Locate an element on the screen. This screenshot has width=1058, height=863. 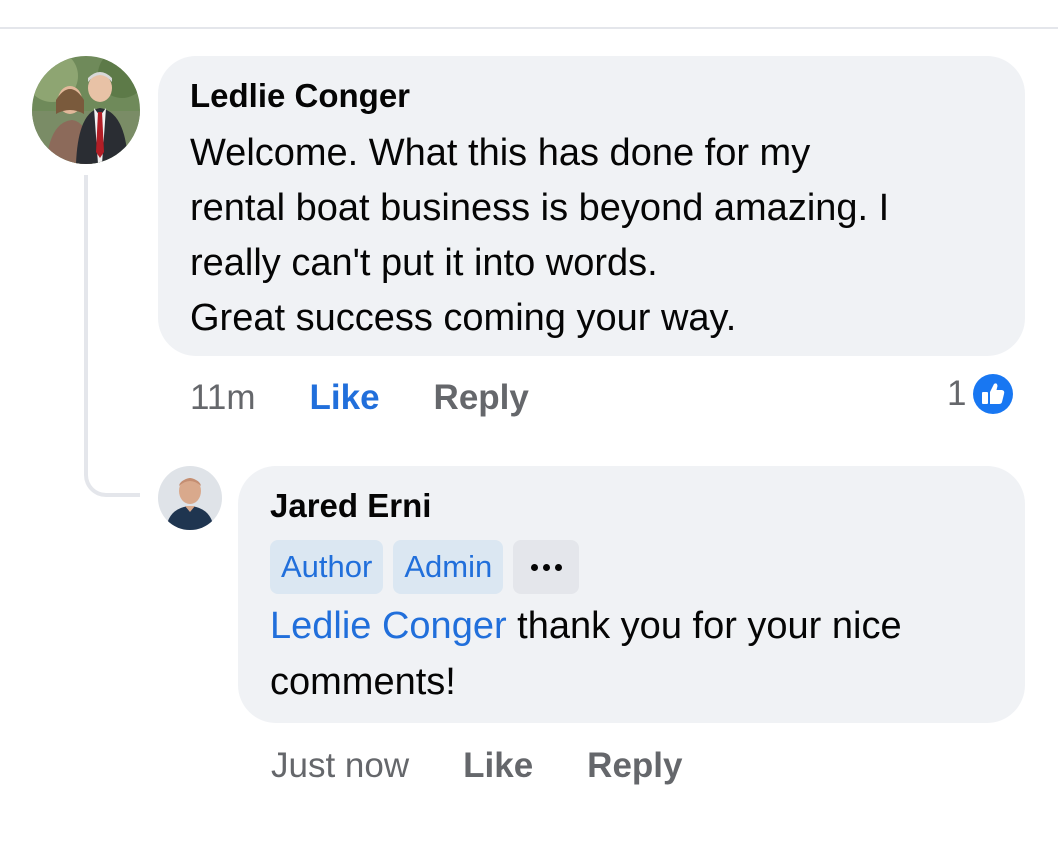
reaction-count: 1 is located at coordinates (957, 393).